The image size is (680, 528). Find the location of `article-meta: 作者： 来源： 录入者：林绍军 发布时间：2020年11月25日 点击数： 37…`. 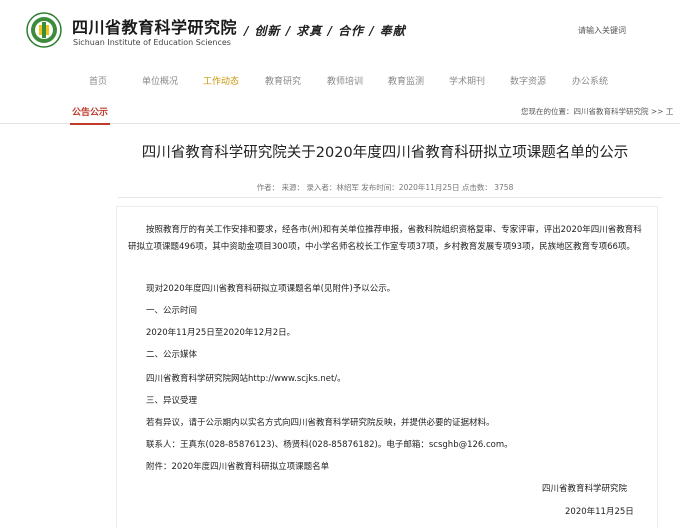

article-meta: 作者： 来源： 录入者：林绍军 发布时间：2020年11月25日 点击数： 37… is located at coordinates (385, 187).